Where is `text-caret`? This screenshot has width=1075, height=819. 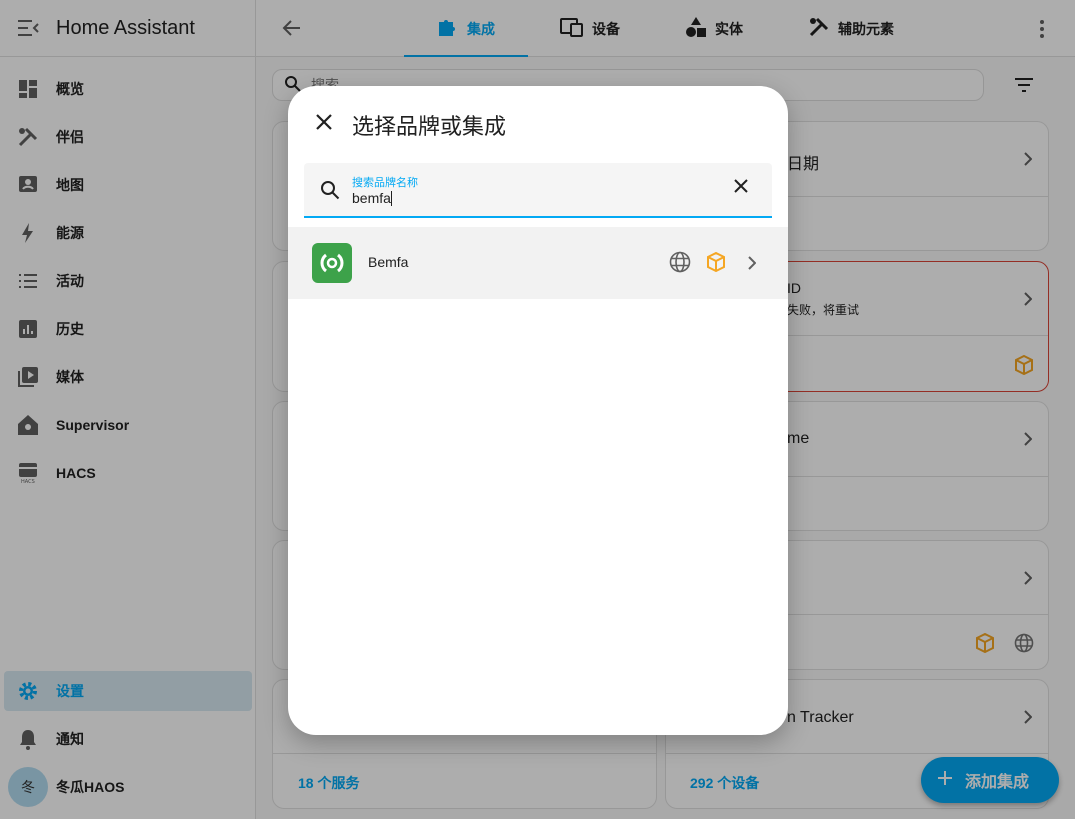
text-caret is located at coordinates (391, 198).